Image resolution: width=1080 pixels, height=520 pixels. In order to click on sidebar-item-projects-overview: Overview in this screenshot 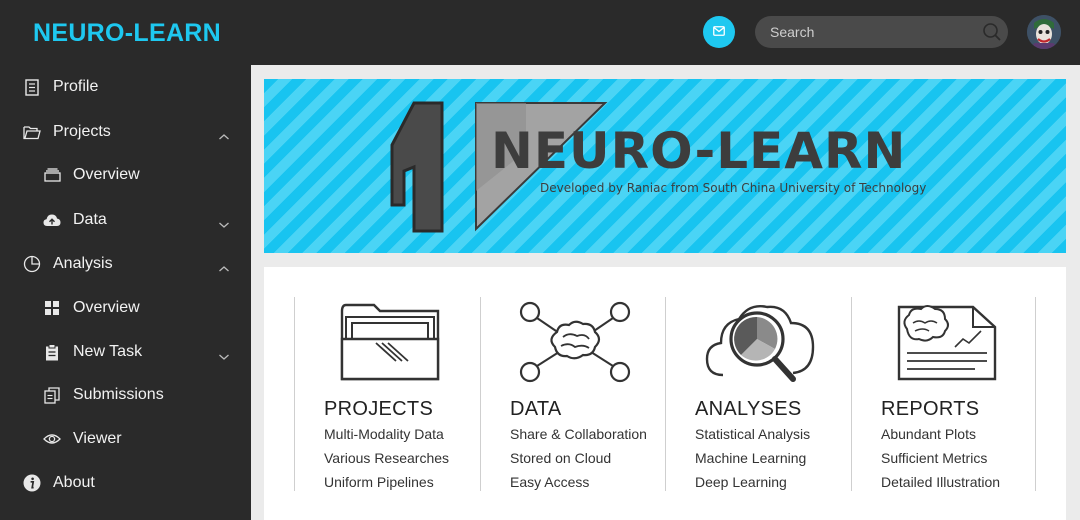, I will do `click(125, 175)`.